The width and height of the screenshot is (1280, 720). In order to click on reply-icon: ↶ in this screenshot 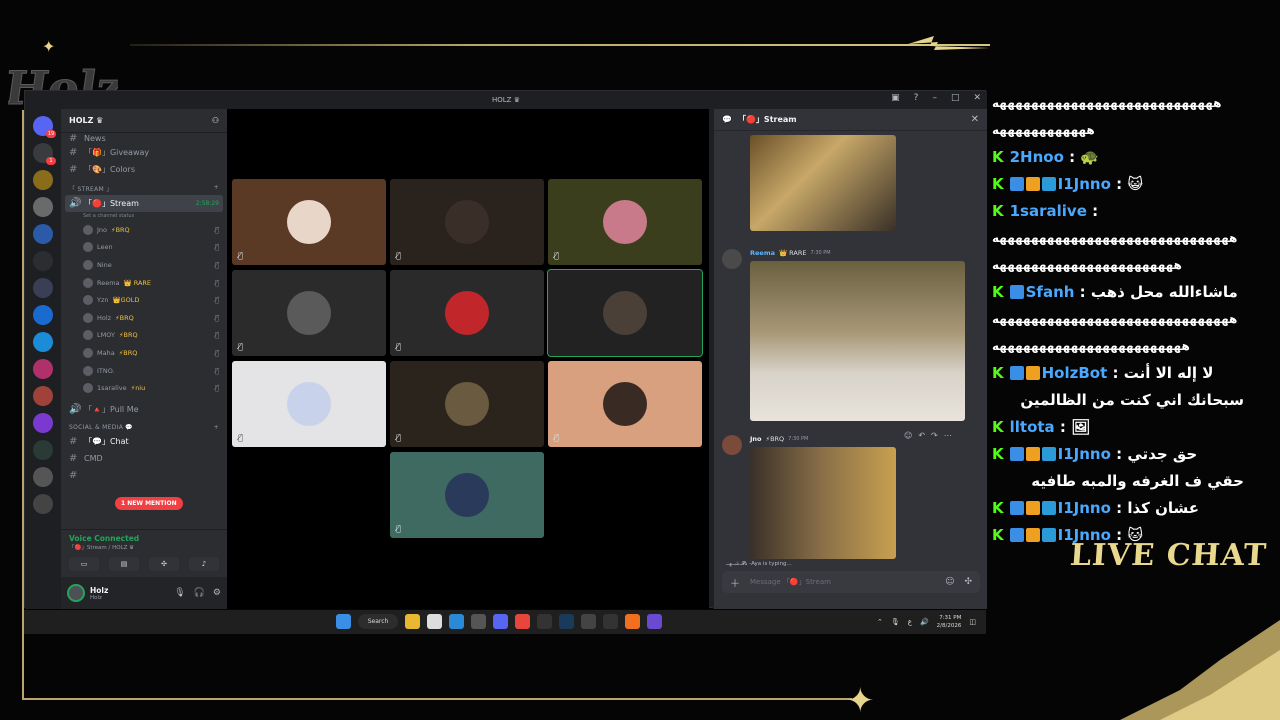, I will do `click(921, 435)`.